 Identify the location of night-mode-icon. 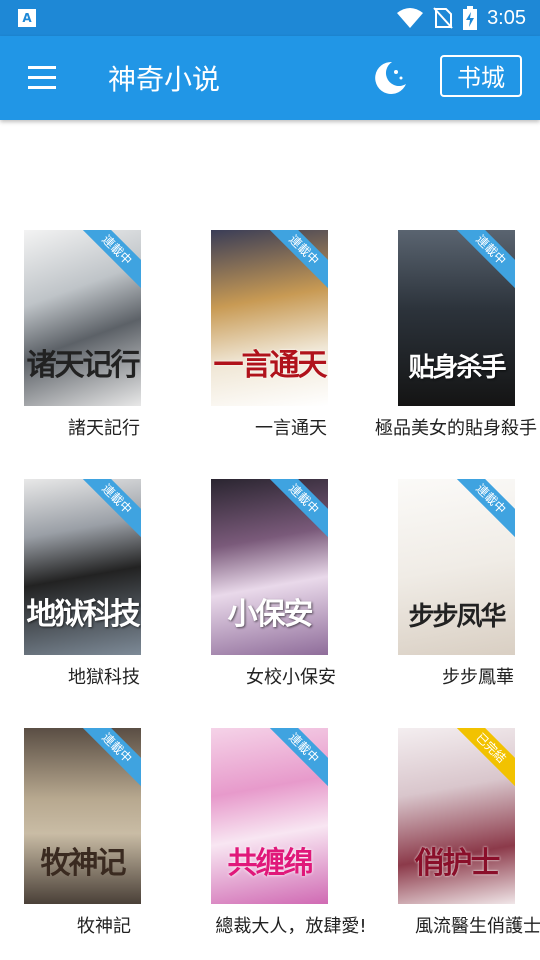
(388, 78).